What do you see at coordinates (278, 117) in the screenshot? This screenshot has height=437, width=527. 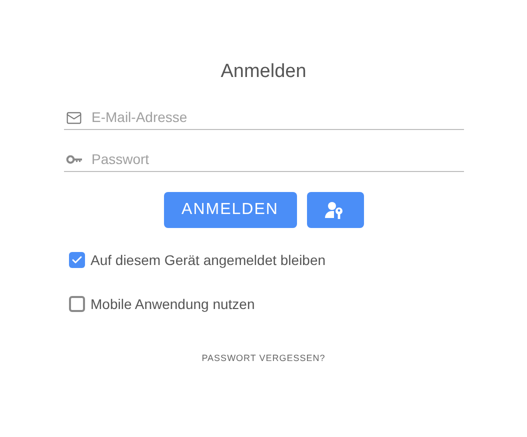 I see `email-field: E-Mail-Adresse` at bounding box center [278, 117].